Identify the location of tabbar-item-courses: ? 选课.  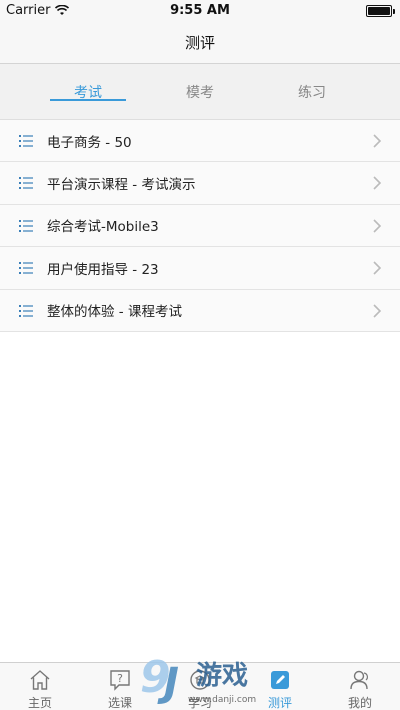
(120, 686).